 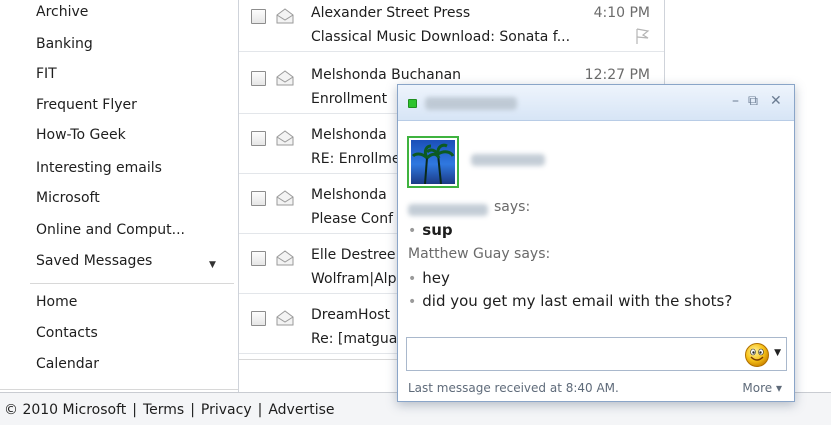 What do you see at coordinates (386, 75) in the screenshot?
I see `message-sender: Melshonda Buchanan` at bounding box center [386, 75].